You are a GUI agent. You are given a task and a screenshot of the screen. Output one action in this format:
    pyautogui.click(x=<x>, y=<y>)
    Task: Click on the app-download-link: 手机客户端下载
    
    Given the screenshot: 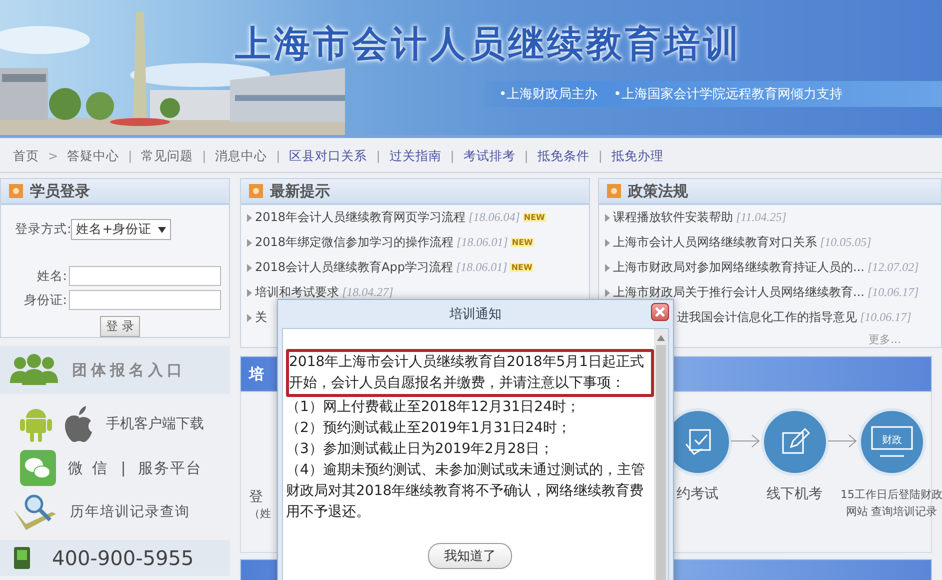 What is the action you would take?
    pyautogui.click(x=155, y=424)
    